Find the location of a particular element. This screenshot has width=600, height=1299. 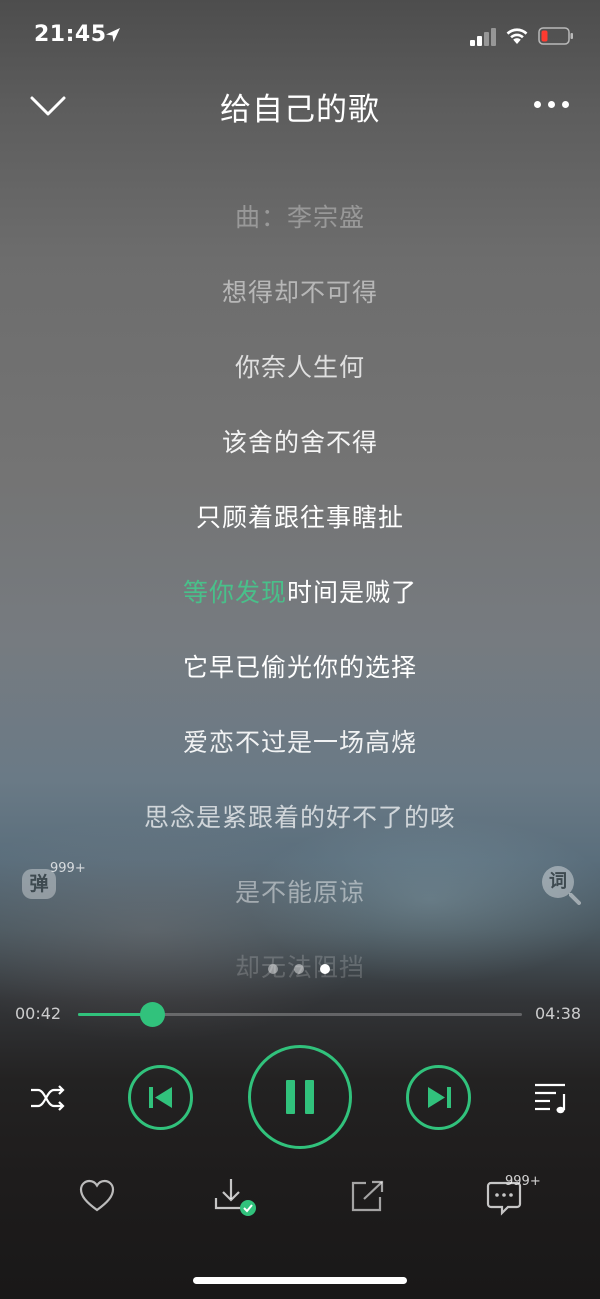

skip-previous-icon is located at coordinates (160, 1097).